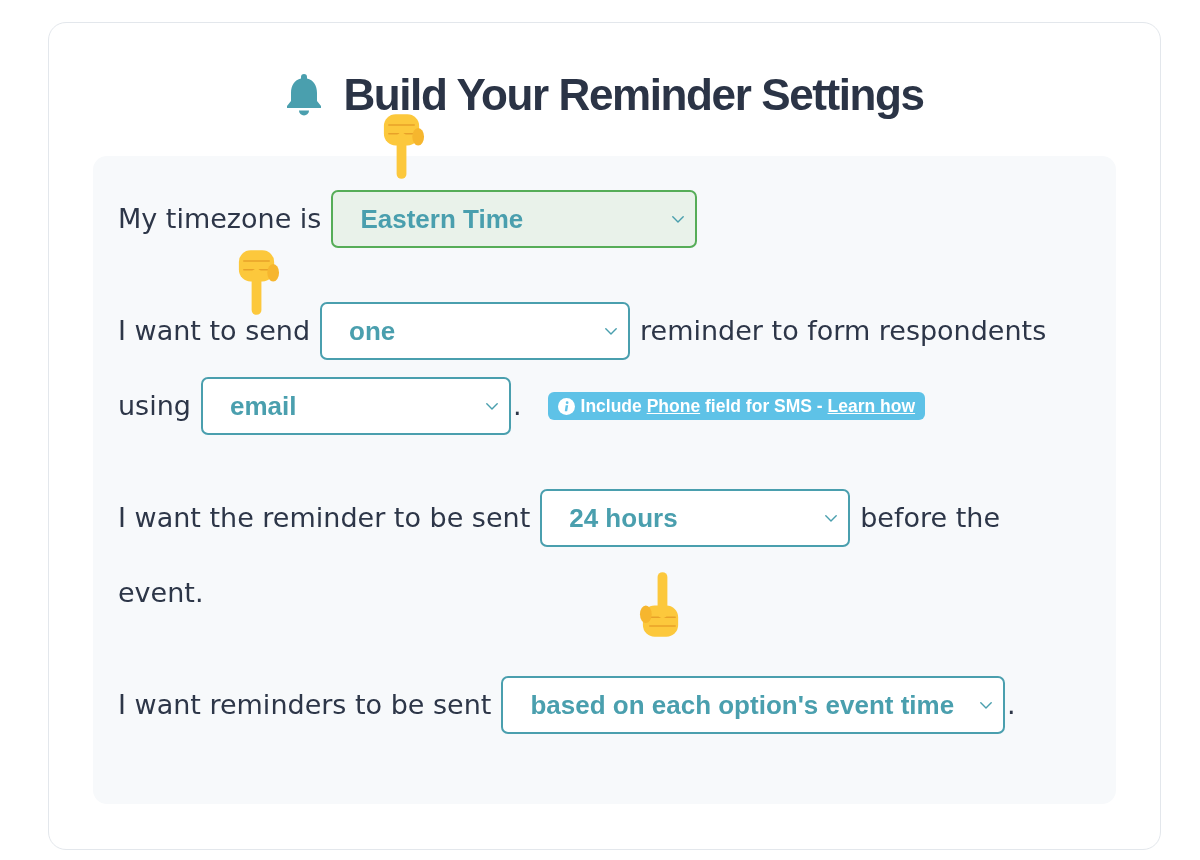 This screenshot has width=1200, height=860. Describe the element at coordinates (566, 406) in the screenshot. I see `info-icon` at that location.